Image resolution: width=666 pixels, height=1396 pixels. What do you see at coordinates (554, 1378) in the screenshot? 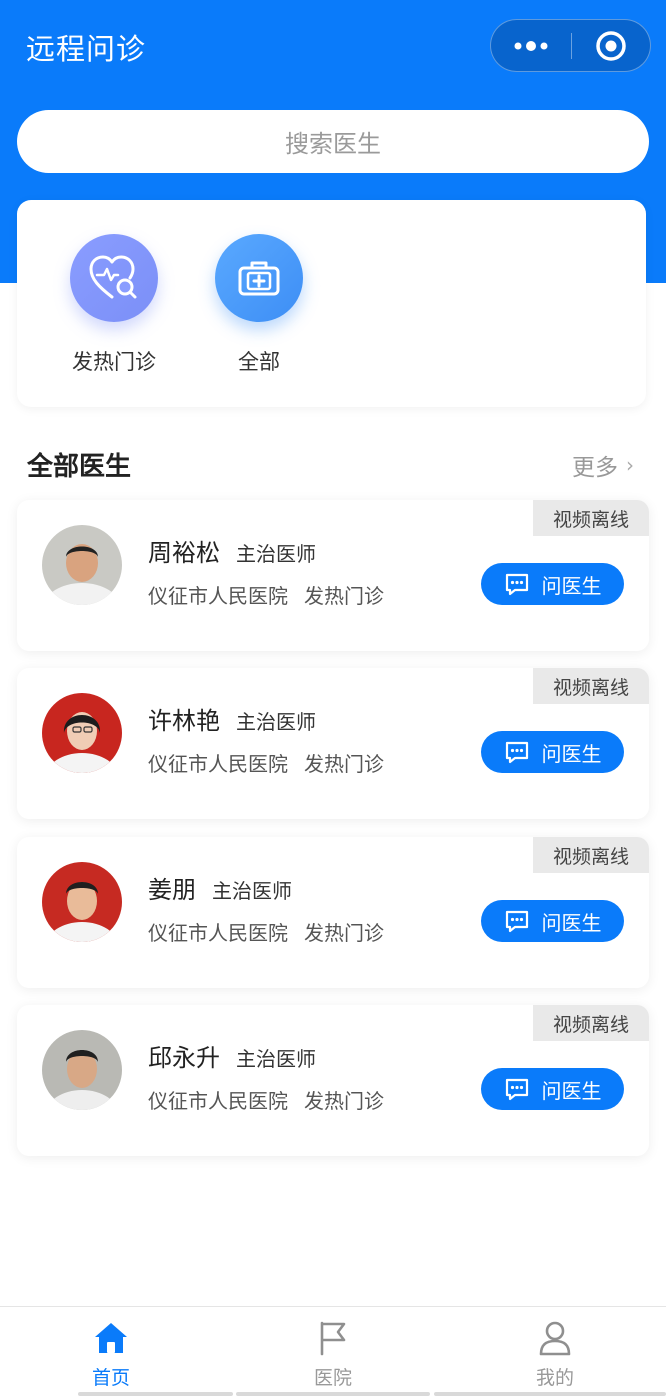
I see `tab-mine-label: 我的` at bounding box center [554, 1378].